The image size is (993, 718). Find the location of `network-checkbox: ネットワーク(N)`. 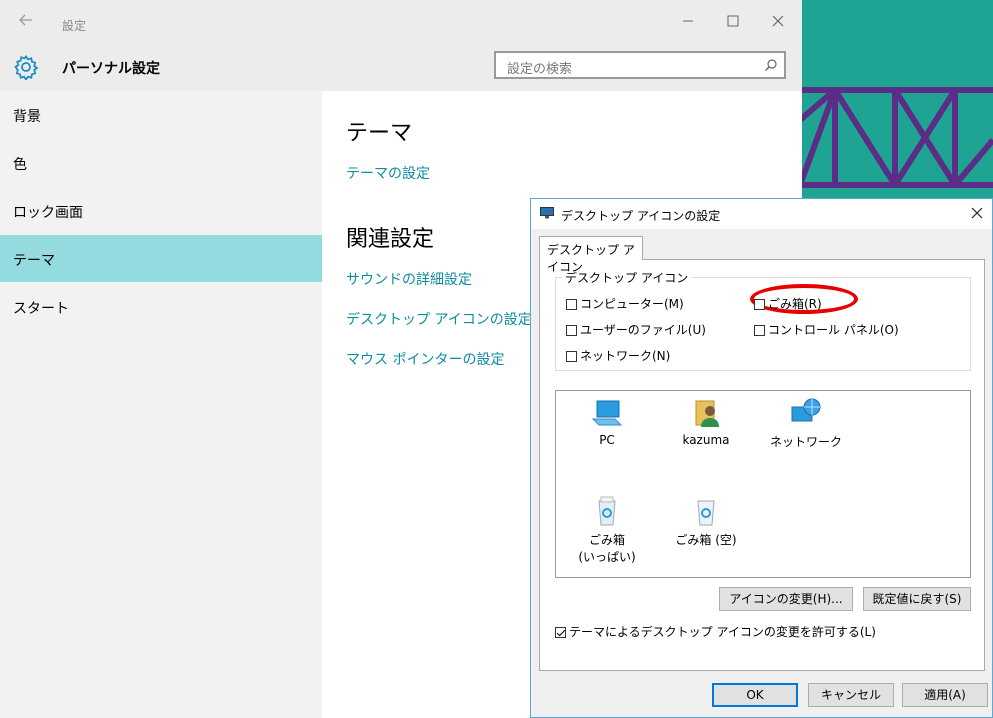

network-checkbox: ネットワーク(N) is located at coordinates (618, 355).